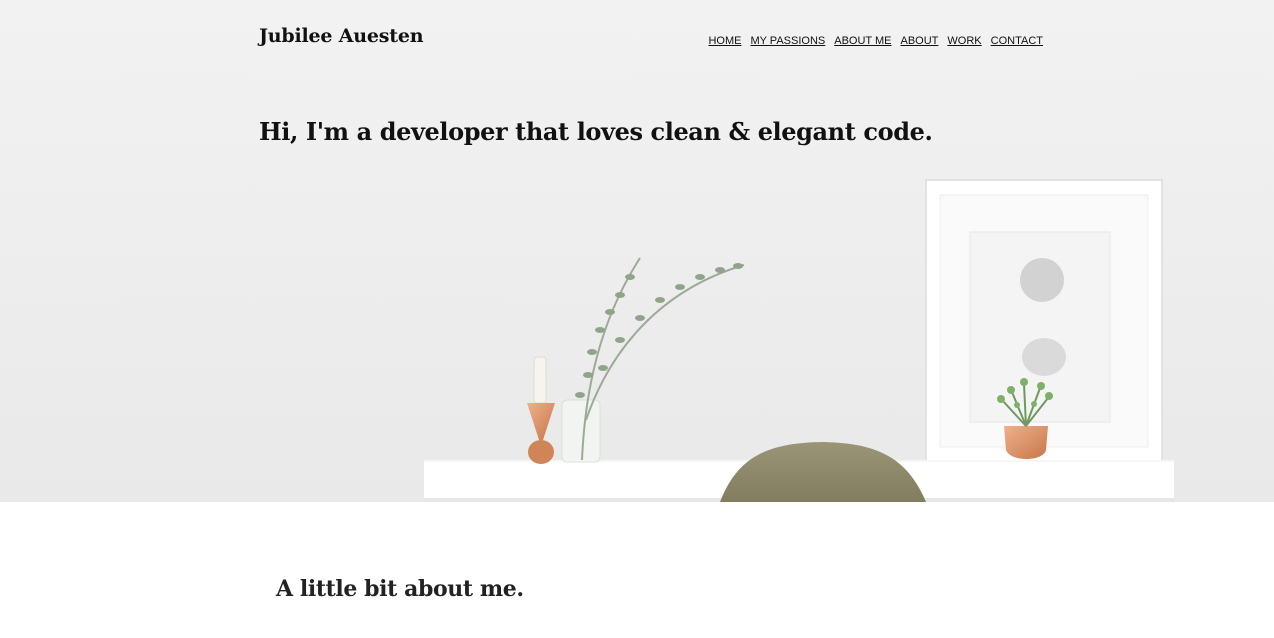 This screenshot has height=638, width=1274. I want to click on nav-item-my-passions: MY PASSIONS, so click(787, 40).